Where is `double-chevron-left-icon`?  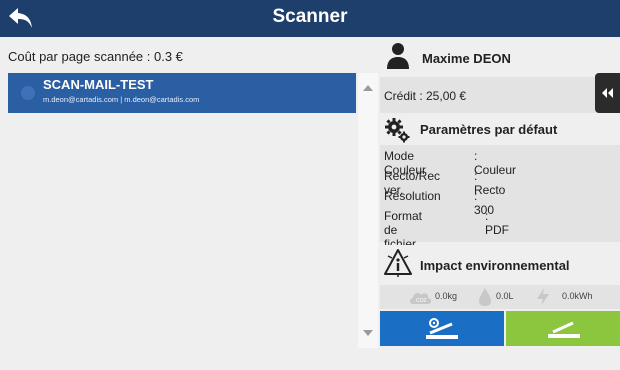 double-chevron-left-icon is located at coordinates (607, 93).